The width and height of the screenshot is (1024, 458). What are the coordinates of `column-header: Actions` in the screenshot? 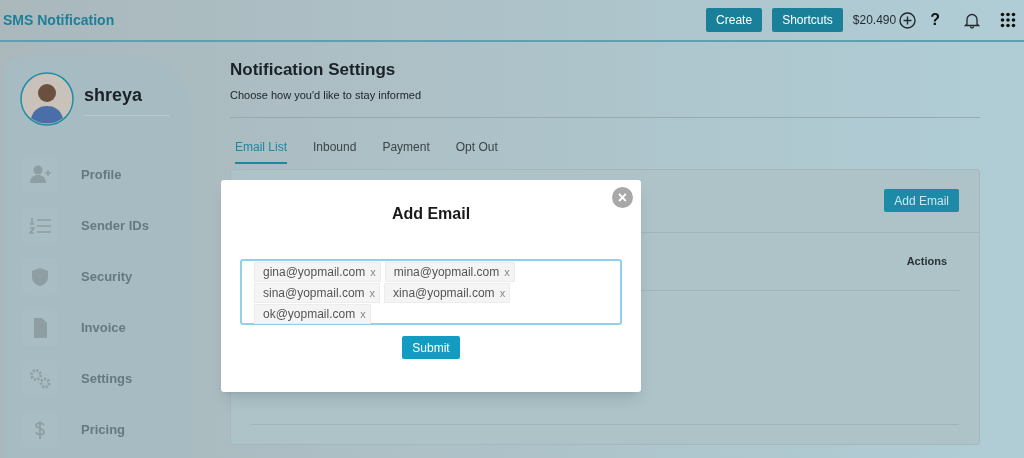 It's located at (926, 262).